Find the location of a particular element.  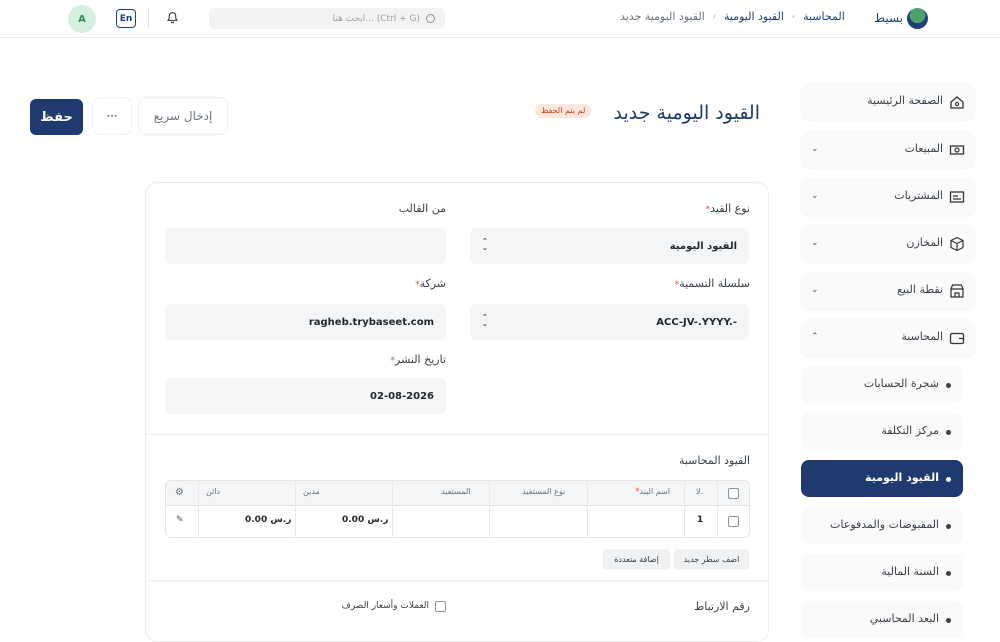

avatar: A is located at coordinates (82, 19).